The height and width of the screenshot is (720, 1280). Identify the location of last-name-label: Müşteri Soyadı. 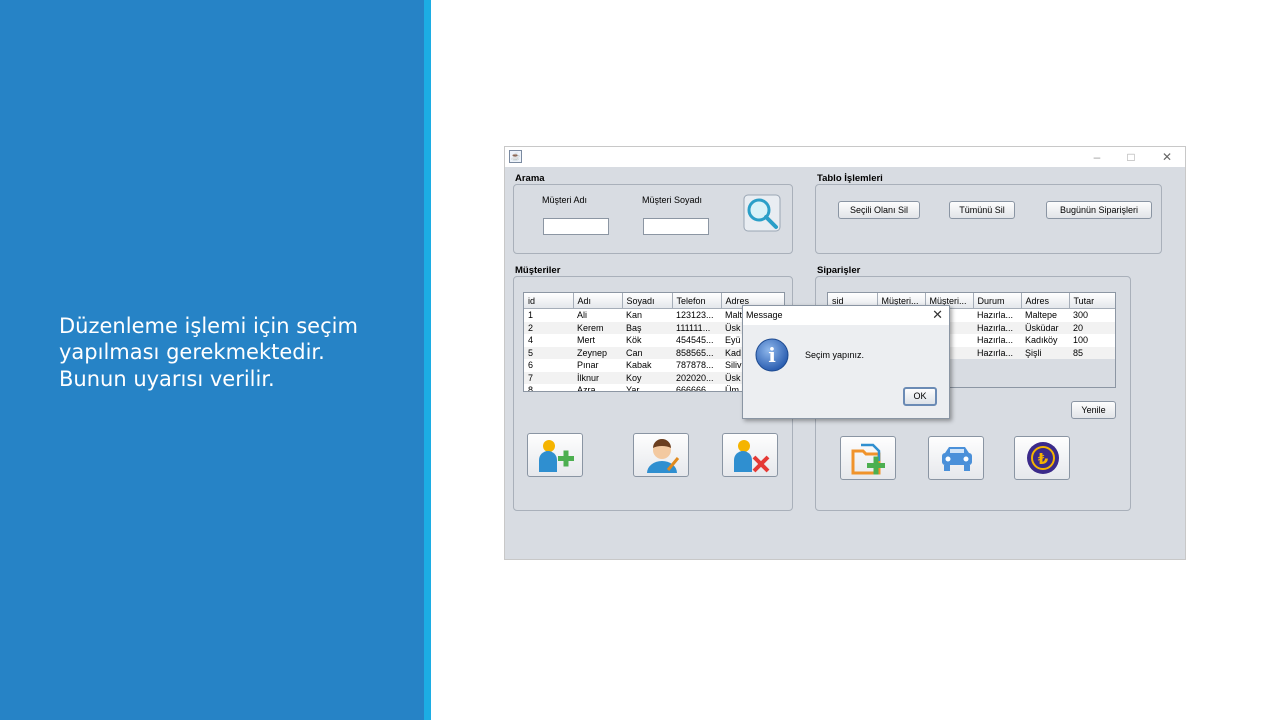
(672, 200).